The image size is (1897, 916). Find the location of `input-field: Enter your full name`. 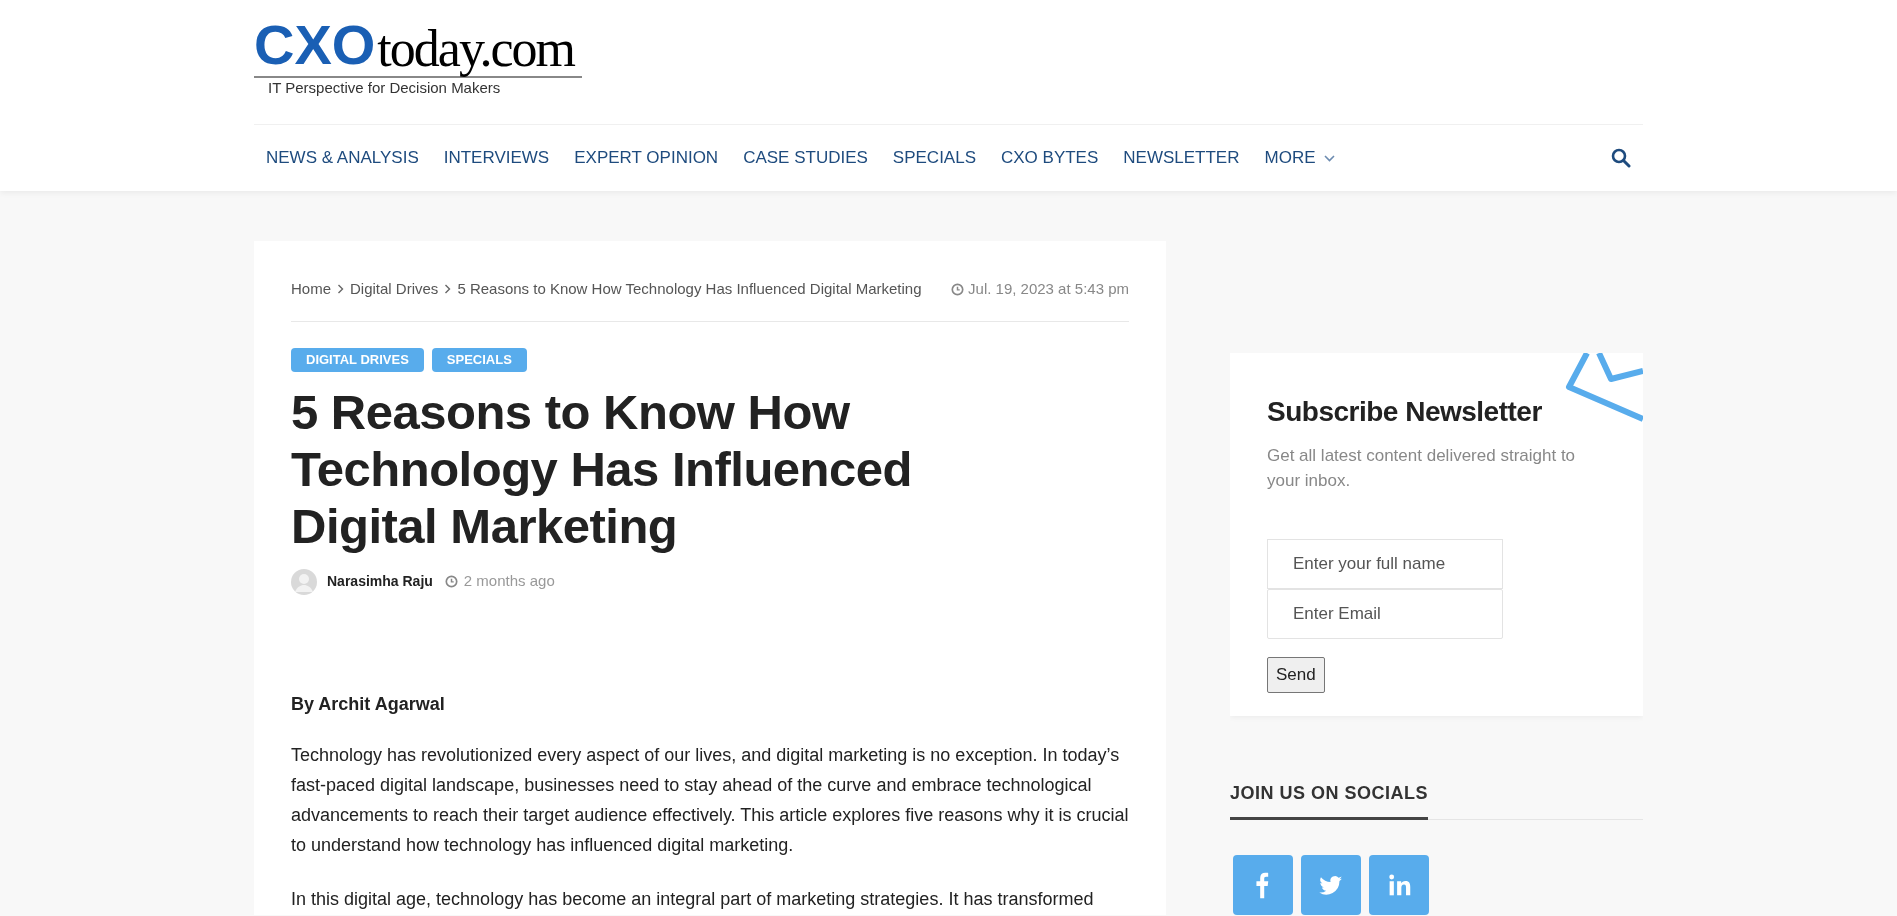

input-field: Enter your full name is located at coordinates (1385, 564).